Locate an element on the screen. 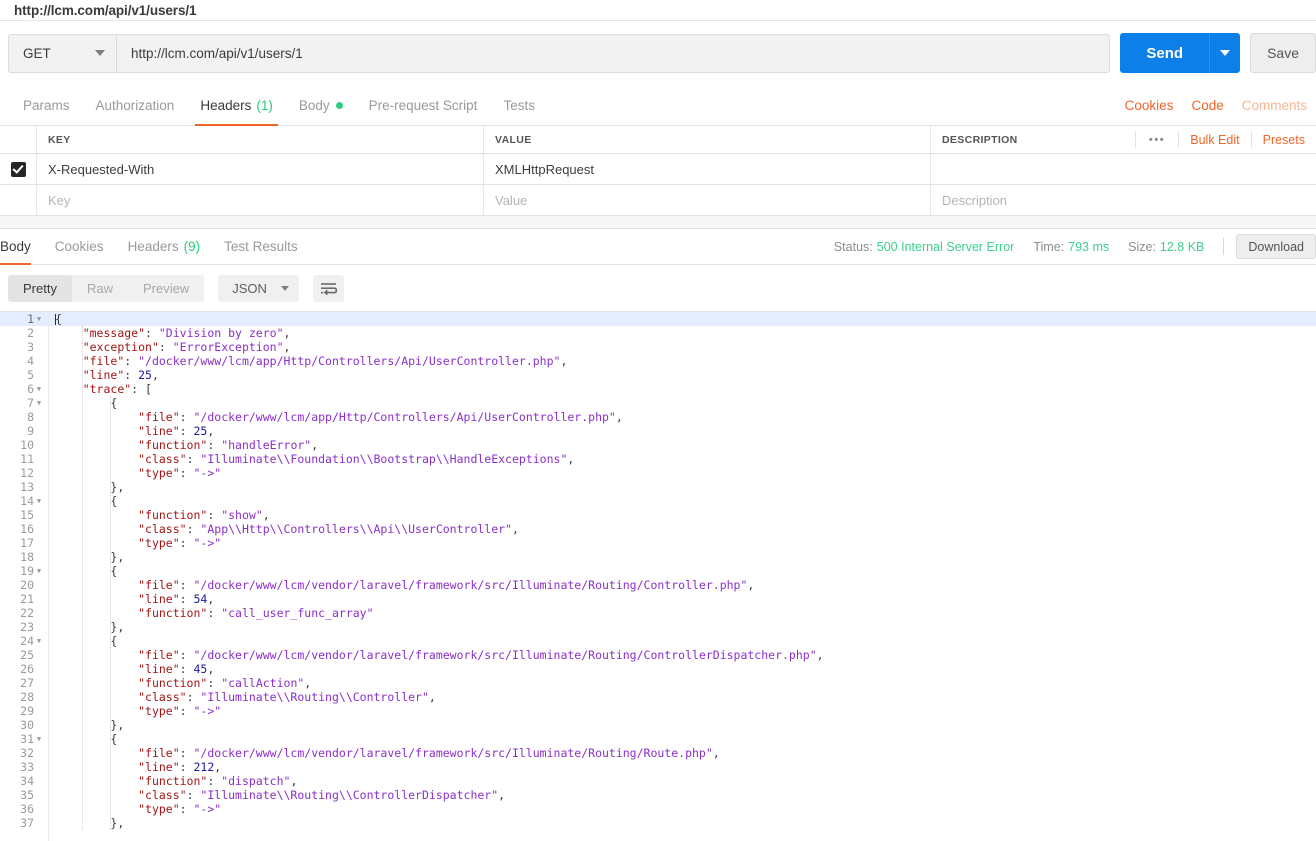 The height and width of the screenshot is (841, 1316). tab-body: Body is located at coordinates (321, 105).